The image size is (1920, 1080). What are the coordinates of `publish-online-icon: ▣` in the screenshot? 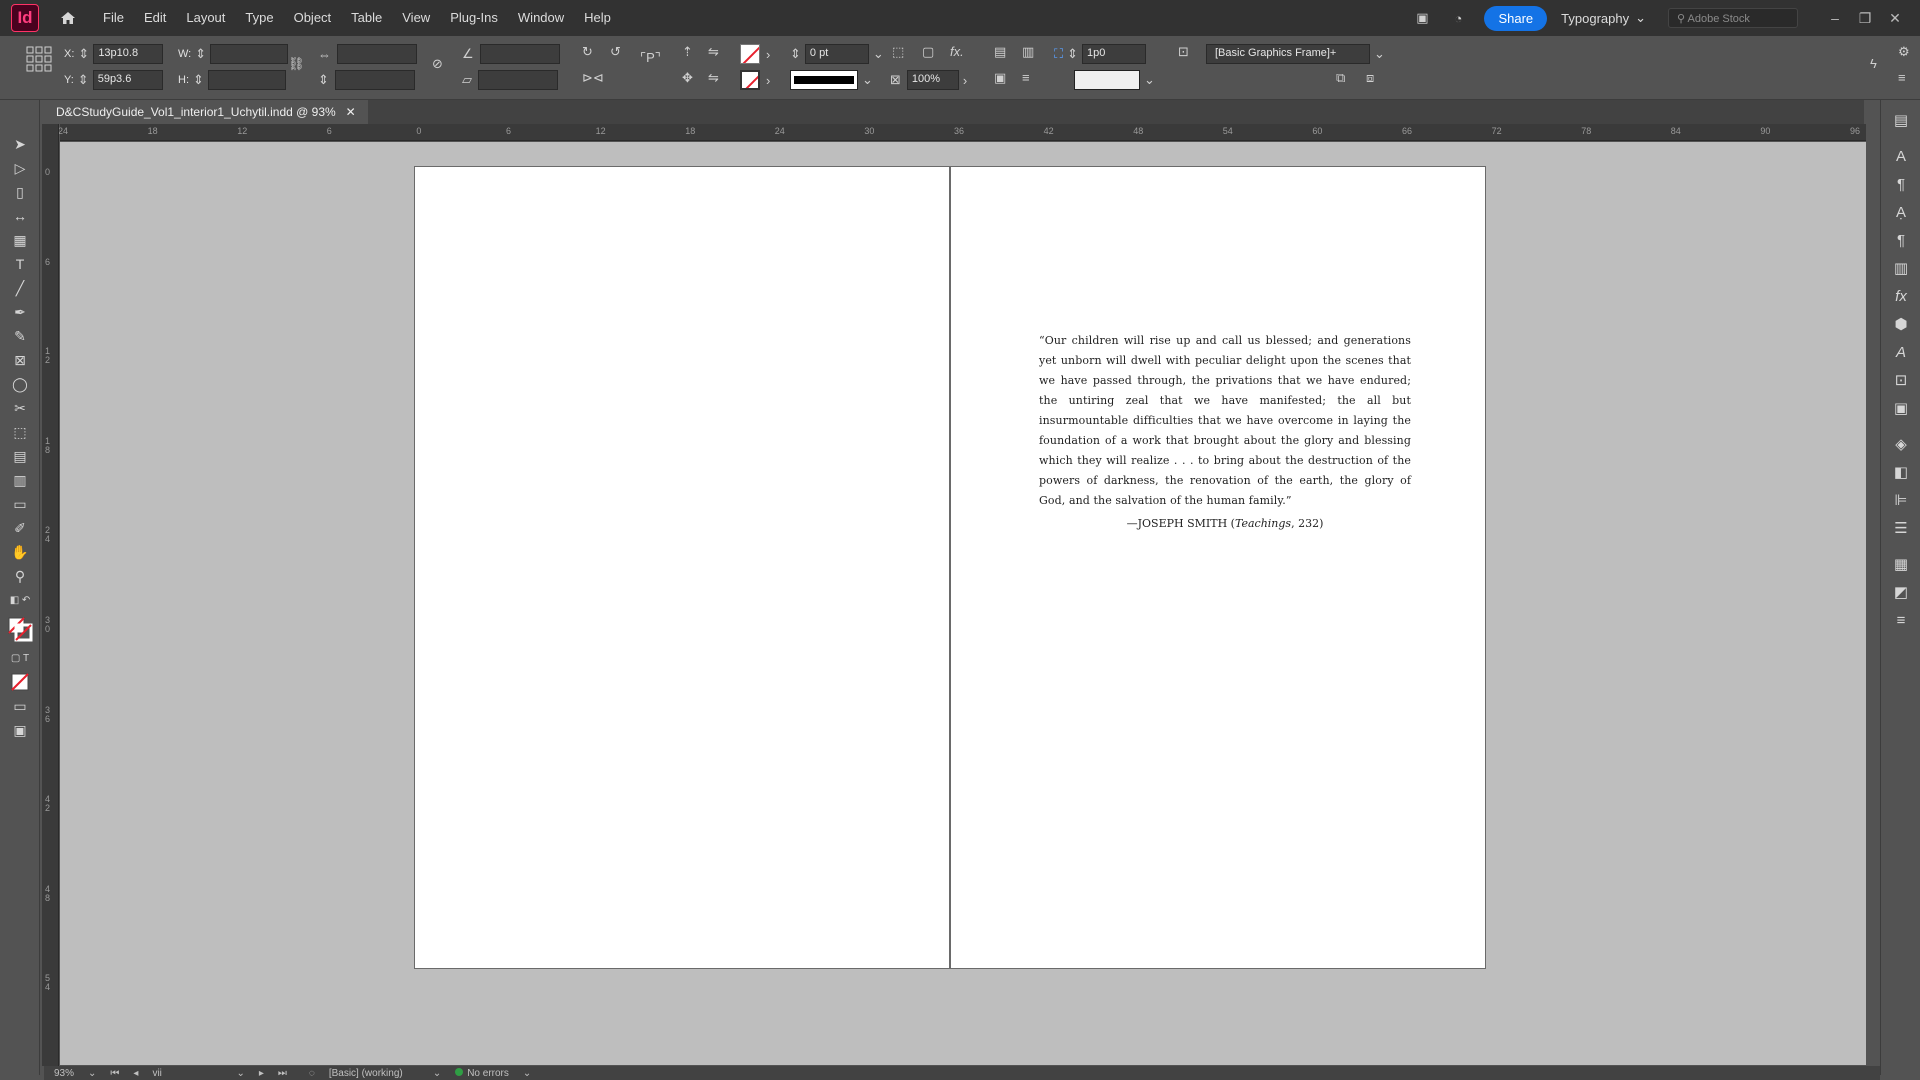 It's located at (1422, 18).